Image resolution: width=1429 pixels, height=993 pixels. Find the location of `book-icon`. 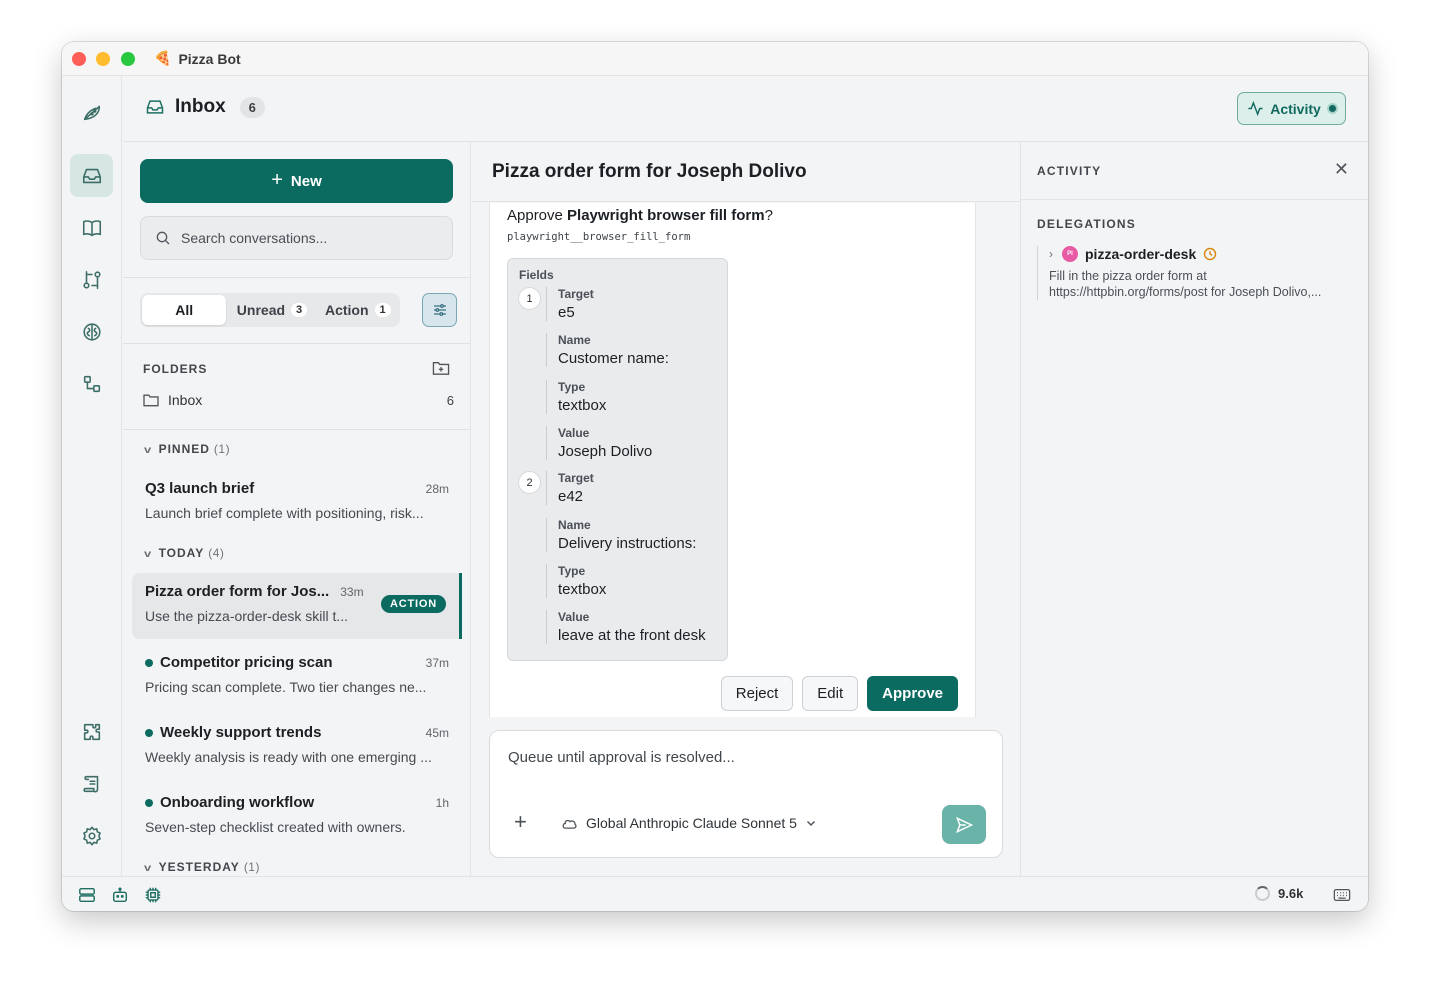

book-icon is located at coordinates (91, 227).